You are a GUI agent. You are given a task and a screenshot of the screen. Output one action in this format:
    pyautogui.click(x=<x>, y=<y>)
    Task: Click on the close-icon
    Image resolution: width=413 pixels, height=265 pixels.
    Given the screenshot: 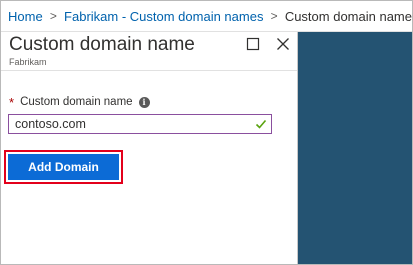 What is the action you would take?
    pyautogui.click(x=283, y=44)
    